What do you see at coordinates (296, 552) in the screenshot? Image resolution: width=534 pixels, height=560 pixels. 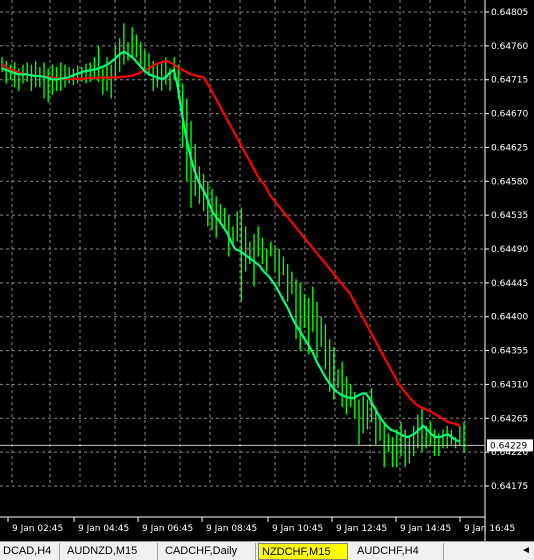 I see `tab-label: NZDCHF,M15` at bounding box center [296, 552].